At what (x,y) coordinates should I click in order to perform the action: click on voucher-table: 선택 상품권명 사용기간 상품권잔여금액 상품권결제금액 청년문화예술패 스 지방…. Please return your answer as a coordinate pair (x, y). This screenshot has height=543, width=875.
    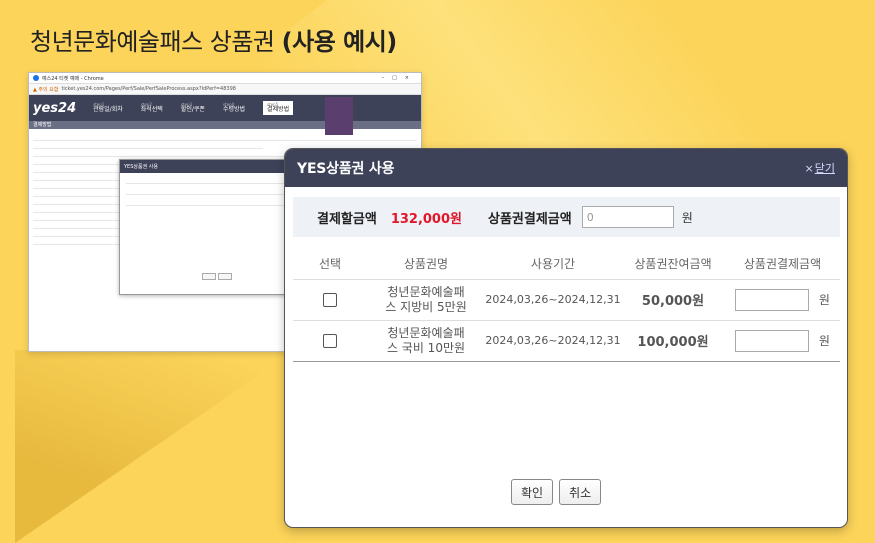
    Looking at the image, I should click on (566, 305).